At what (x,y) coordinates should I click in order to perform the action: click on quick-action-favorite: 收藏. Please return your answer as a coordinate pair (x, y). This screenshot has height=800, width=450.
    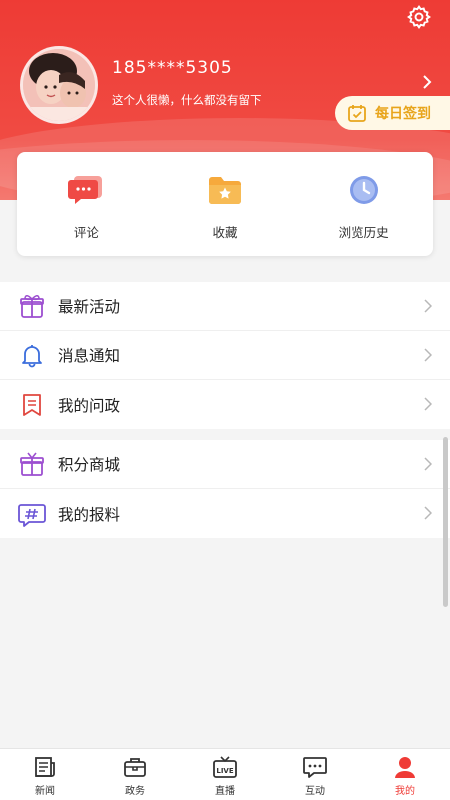
    Looking at the image, I should click on (225, 204).